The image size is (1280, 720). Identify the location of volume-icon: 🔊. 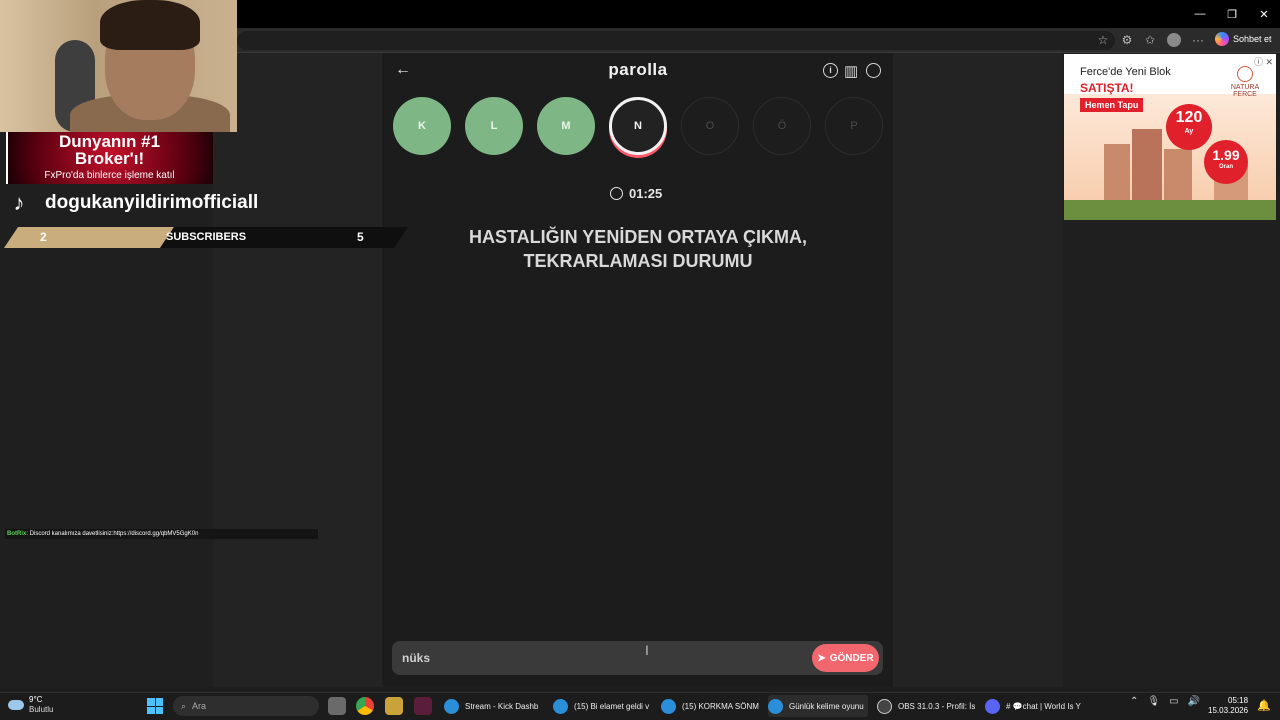
(1194, 701).